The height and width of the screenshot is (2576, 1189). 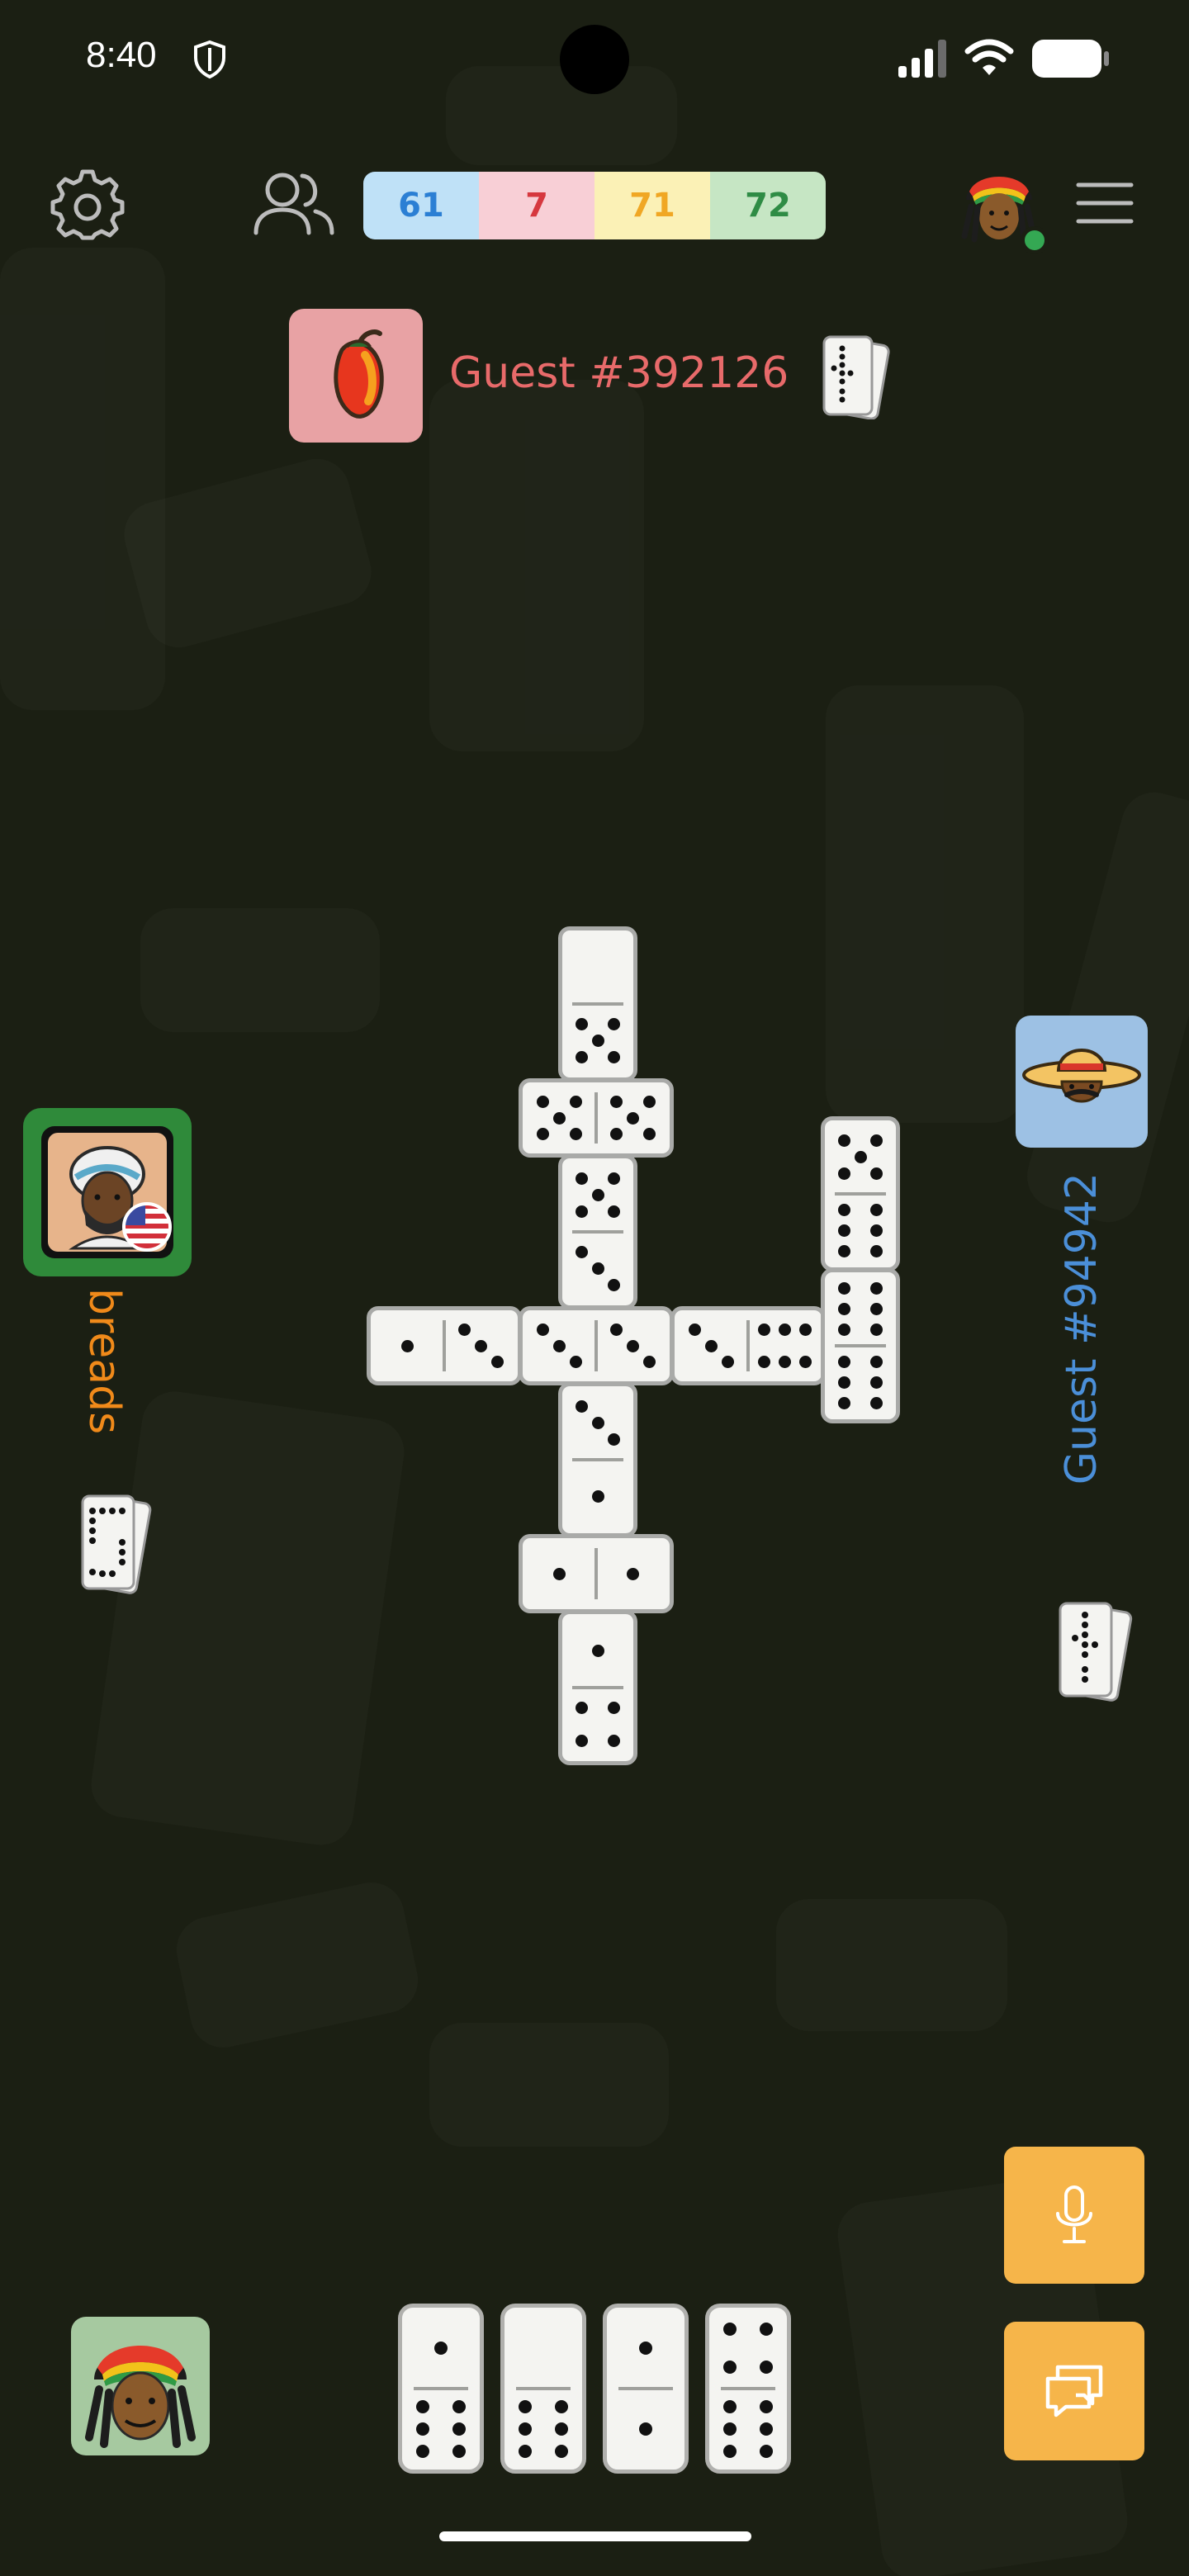 I want to click on microphone-button, so click(x=1074, y=2215).